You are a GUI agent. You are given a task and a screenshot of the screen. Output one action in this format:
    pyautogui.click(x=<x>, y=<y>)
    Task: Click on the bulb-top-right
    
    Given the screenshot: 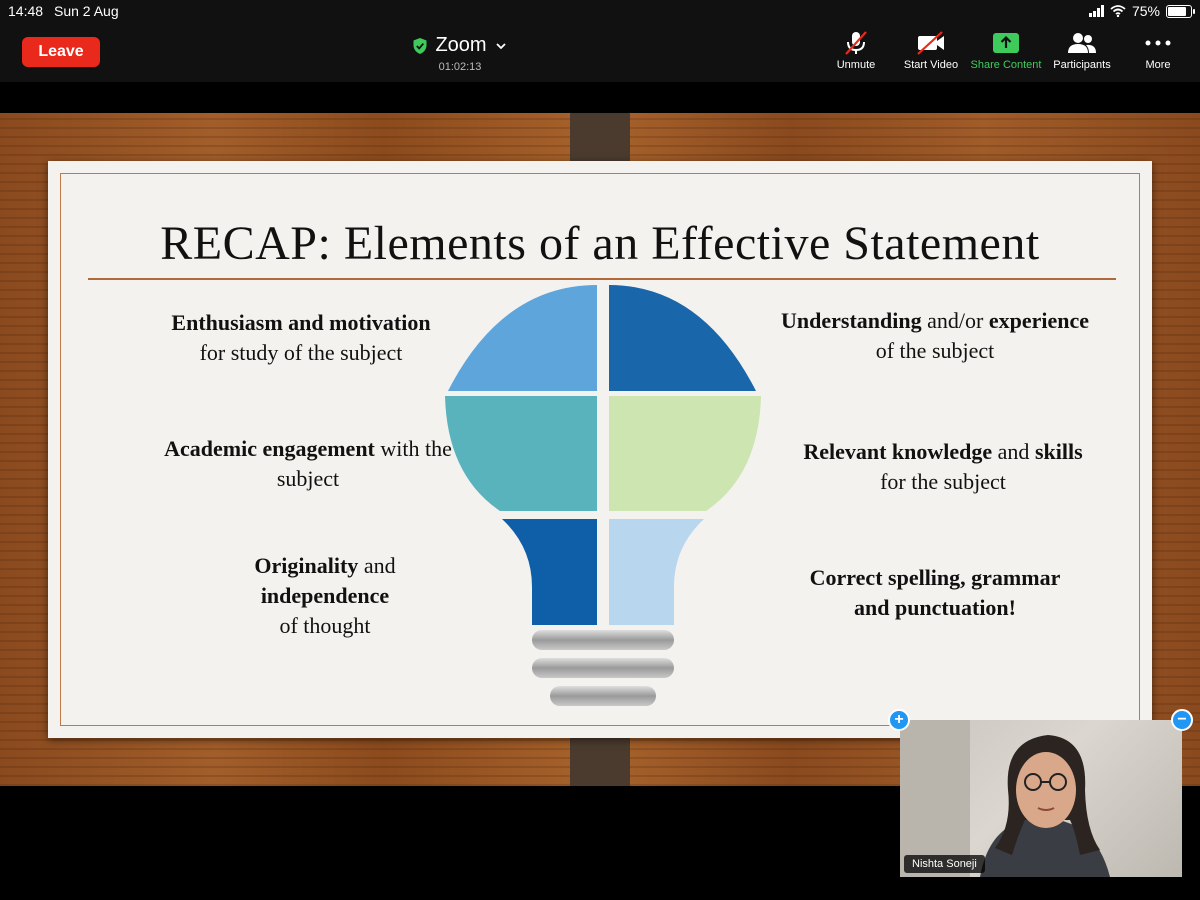 What is the action you would take?
    pyautogui.click(x=682, y=338)
    